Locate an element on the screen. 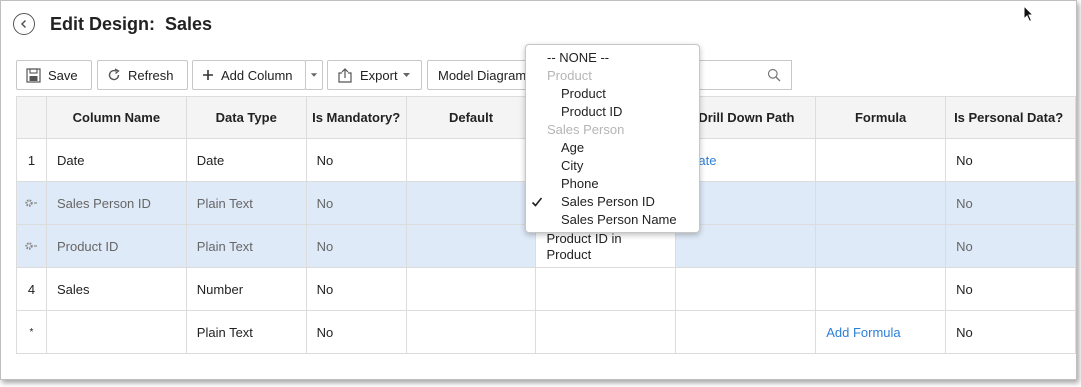 Image resolution: width=1081 pixels, height=387 pixels. row-number-header is located at coordinates (31, 117).